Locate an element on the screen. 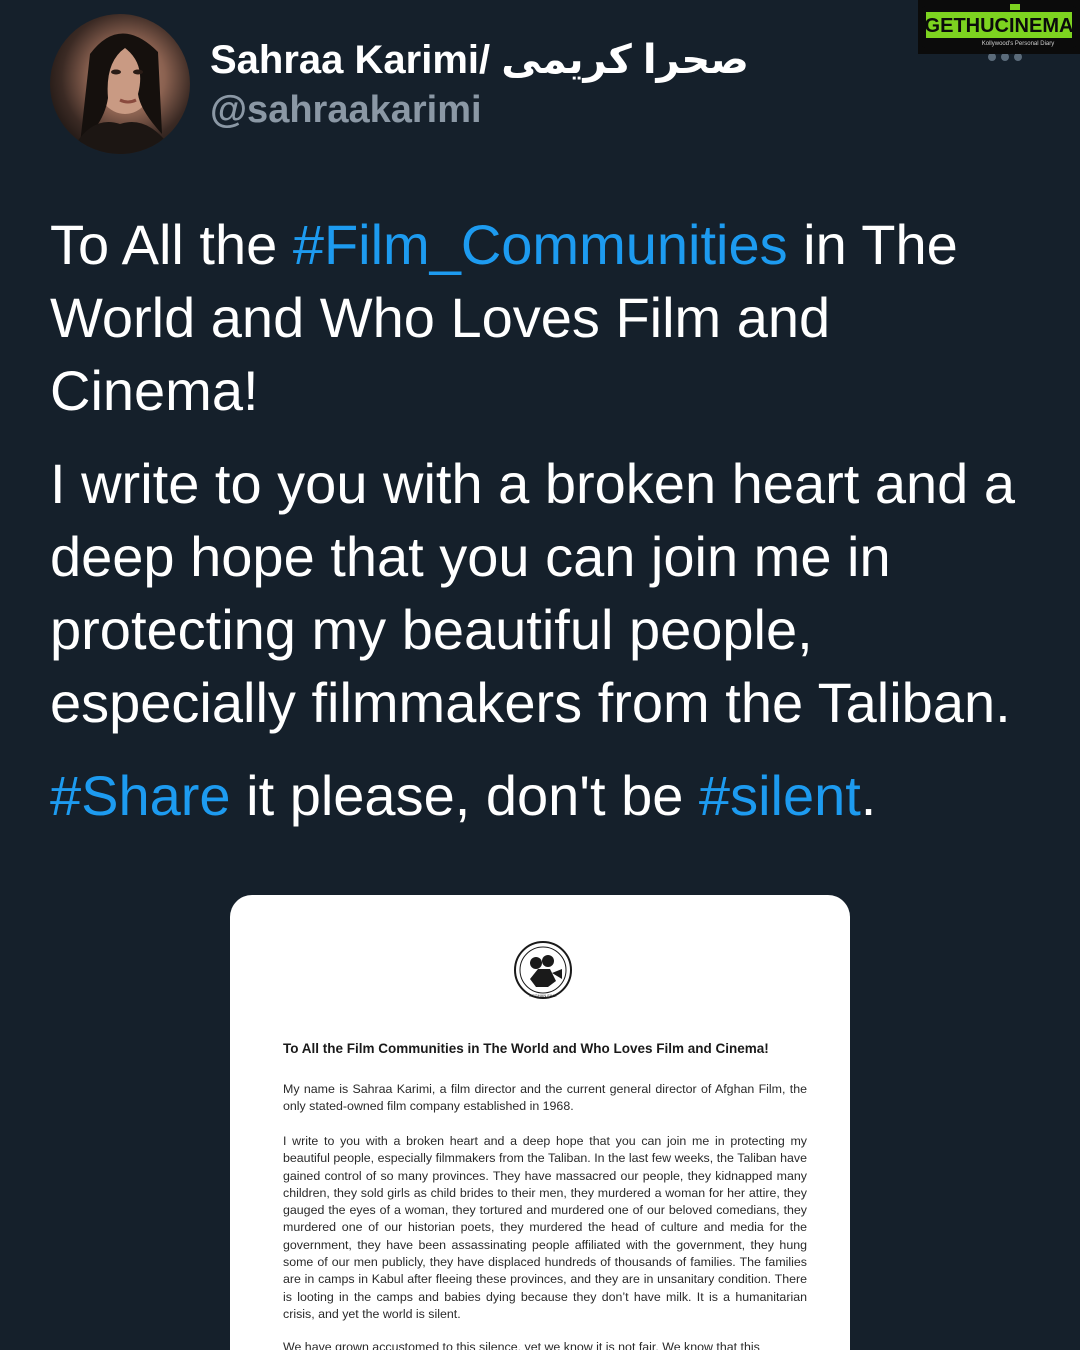  tweet-paragraph: #Share it please, don't be #silent. is located at coordinates (545, 795).